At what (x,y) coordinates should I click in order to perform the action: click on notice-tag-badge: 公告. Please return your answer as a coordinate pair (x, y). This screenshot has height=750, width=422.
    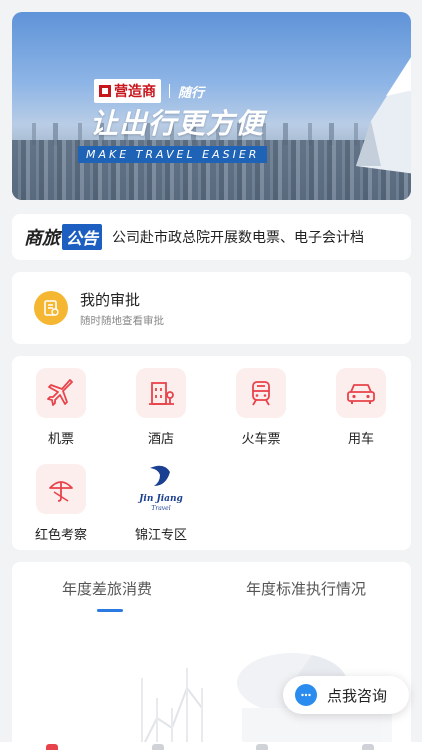
    Looking at the image, I should click on (82, 237).